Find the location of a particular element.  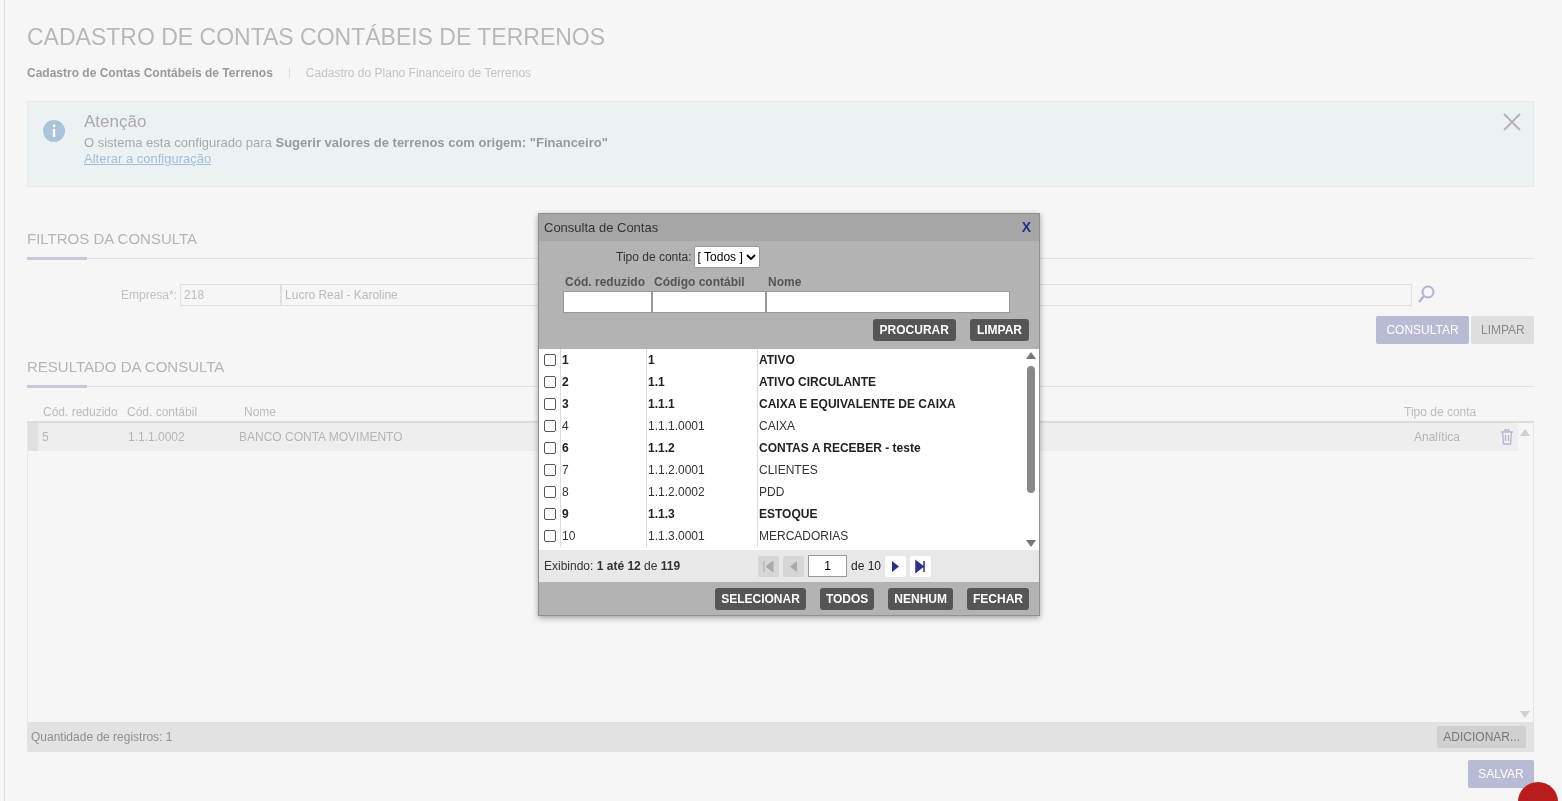

all-button: TODOS is located at coordinates (847, 599).